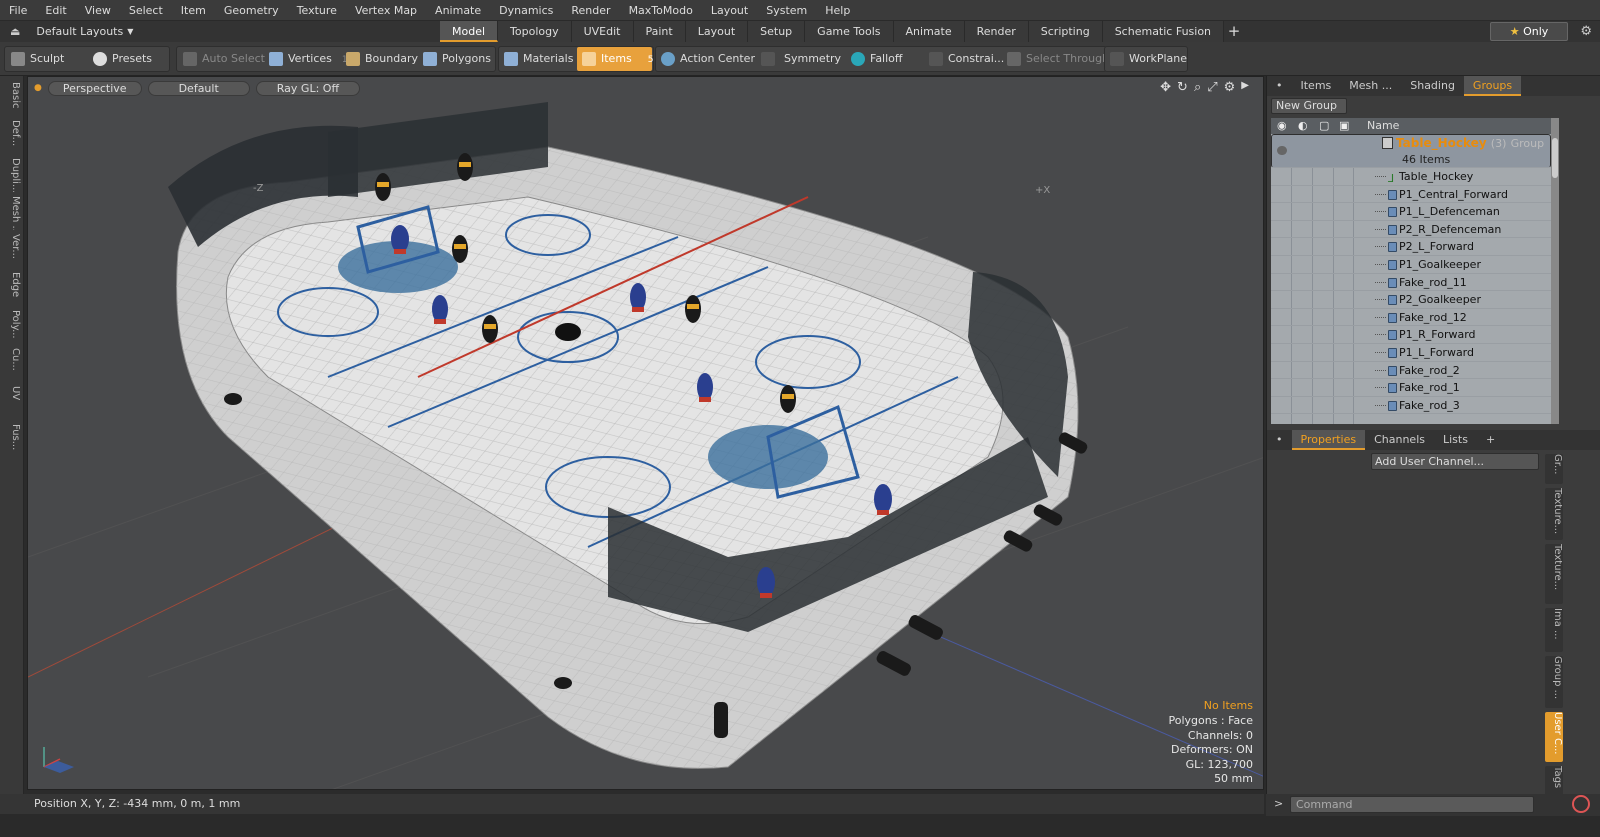 The image size is (1600, 837). I want to click on tab-layout: Layout, so click(717, 31).